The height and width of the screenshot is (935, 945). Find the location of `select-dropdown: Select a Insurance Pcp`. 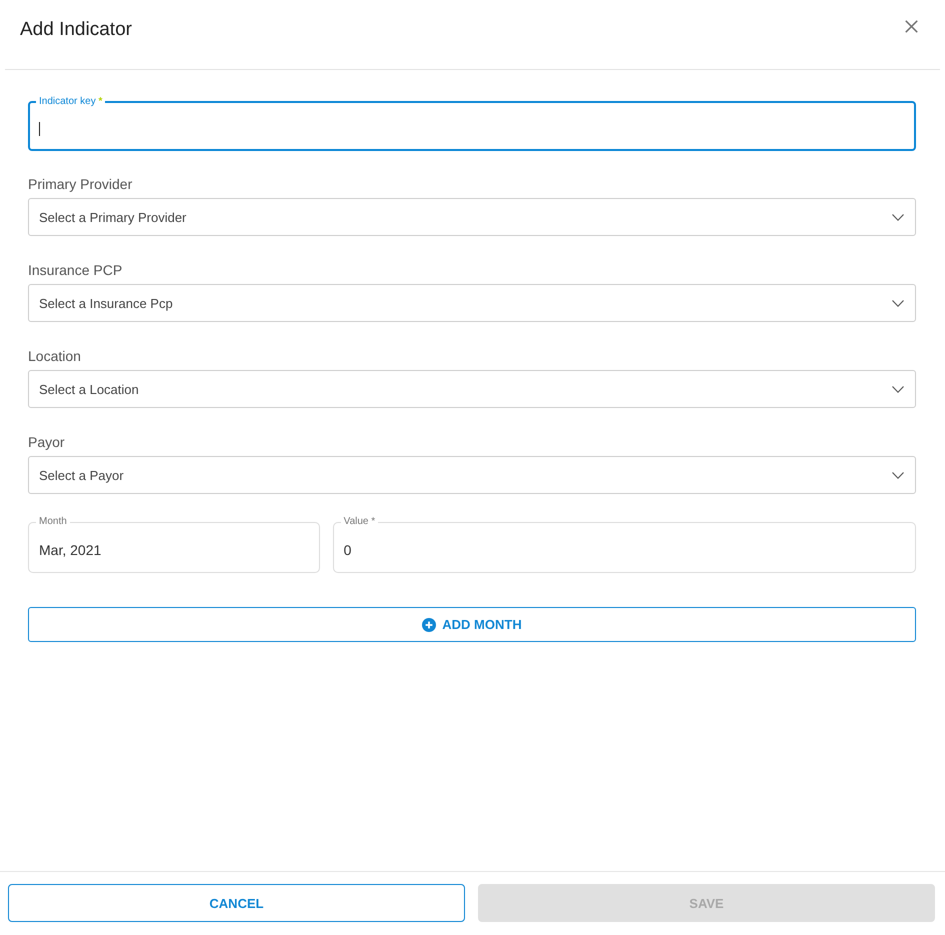

select-dropdown: Select a Insurance Pcp is located at coordinates (472, 303).